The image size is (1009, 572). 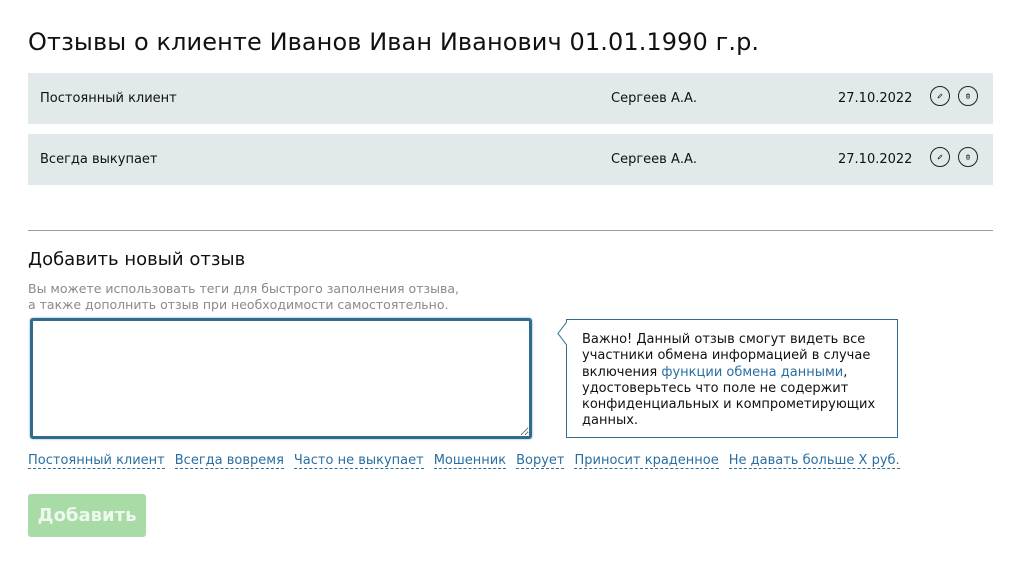 What do you see at coordinates (540, 461) in the screenshot?
I see `tag-link: Ворует` at bounding box center [540, 461].